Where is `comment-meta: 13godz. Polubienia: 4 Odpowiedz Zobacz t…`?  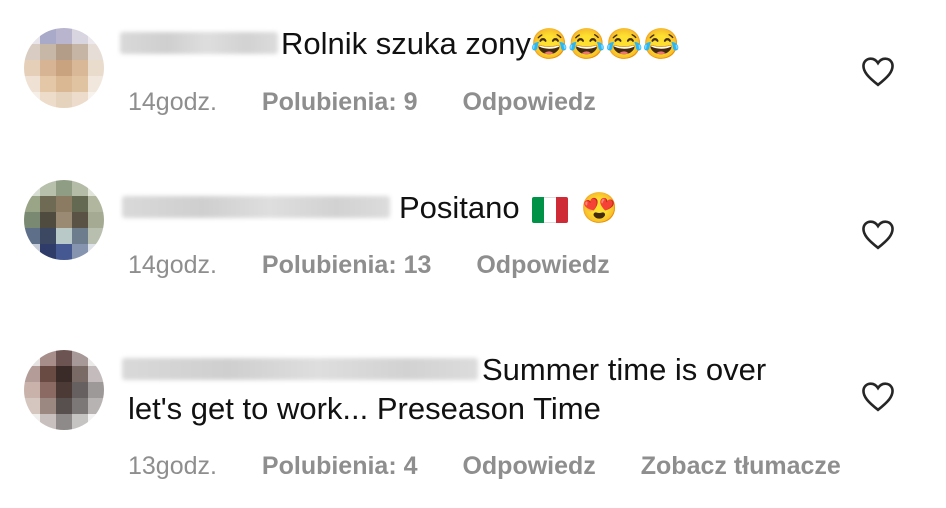 comment-meta: 13godz. Polubienia: 4 Odpowiedz Zobacz t… is located at coordinates (484, 466).